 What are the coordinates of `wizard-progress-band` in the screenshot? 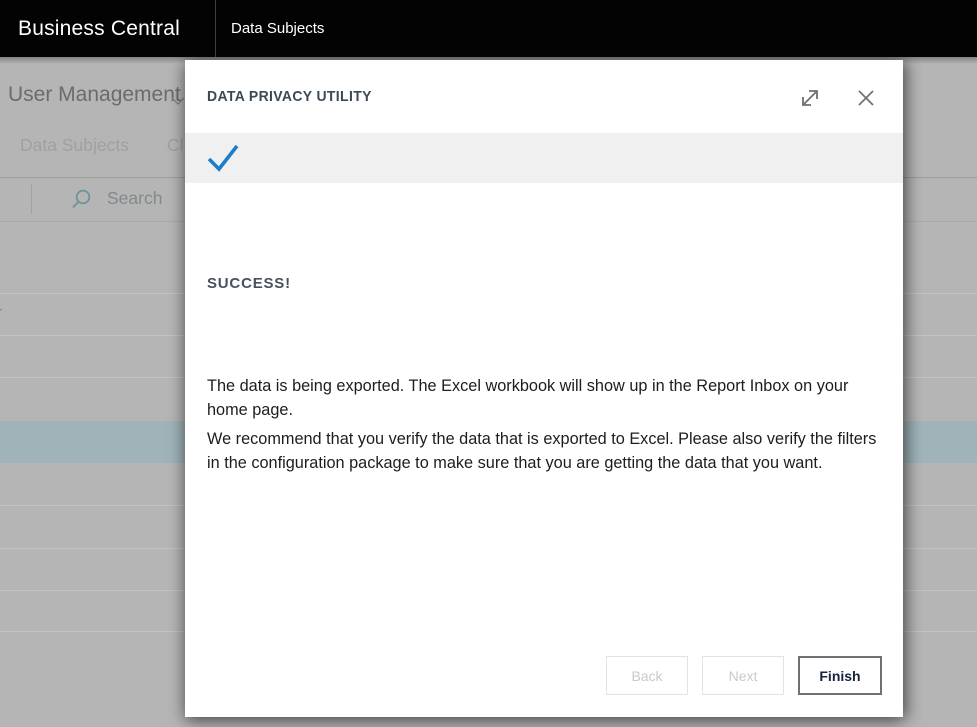 It's located at (544, 158).